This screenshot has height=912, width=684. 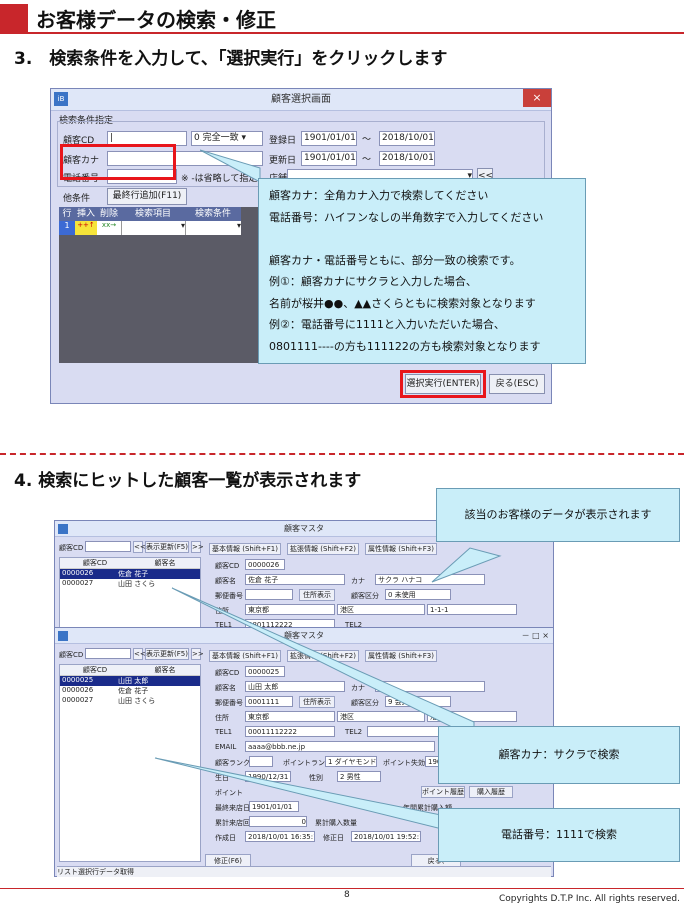 What do you see at coordinates (147, 196) in the screenshot?
I see `add-row-button: 最終行追加(F11)` at bounding box center [147, 196].